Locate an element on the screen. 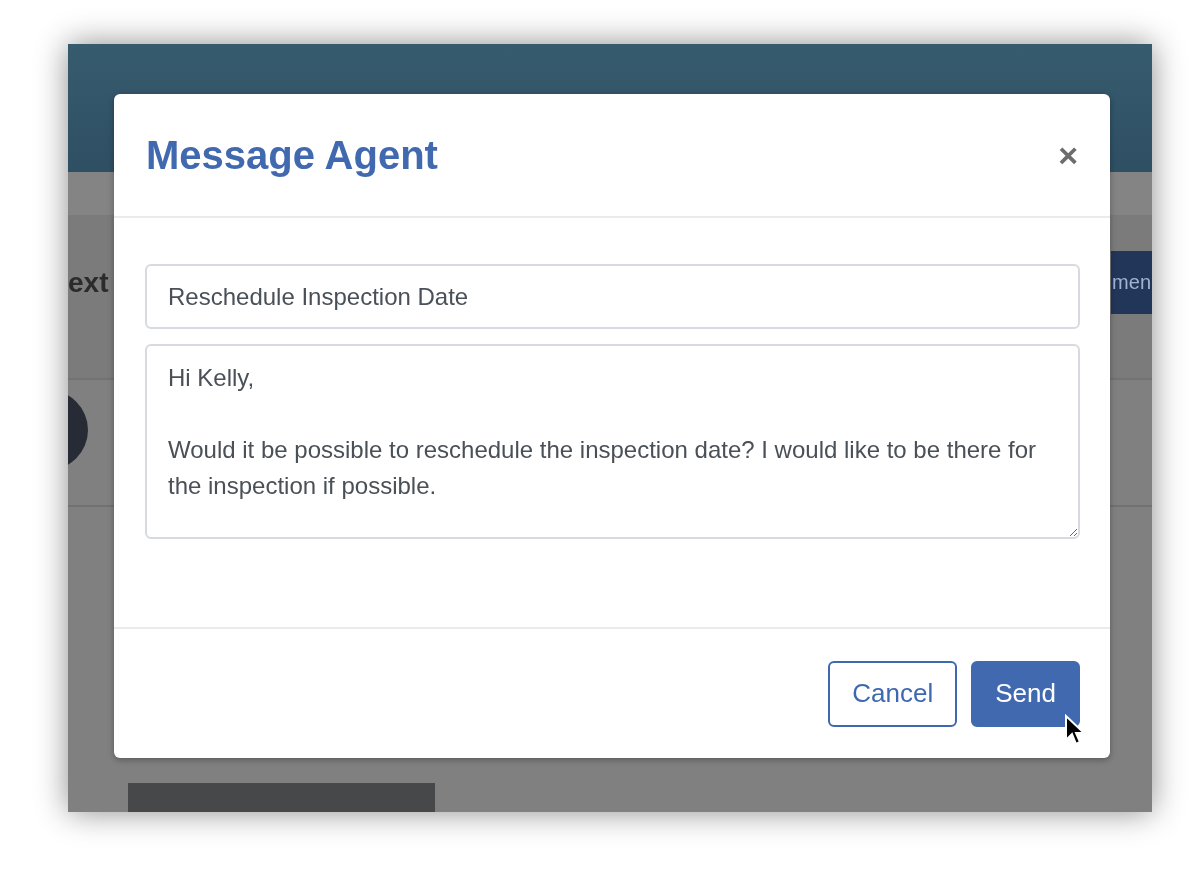  send-button: Send is located at coordinates (1025, 693).